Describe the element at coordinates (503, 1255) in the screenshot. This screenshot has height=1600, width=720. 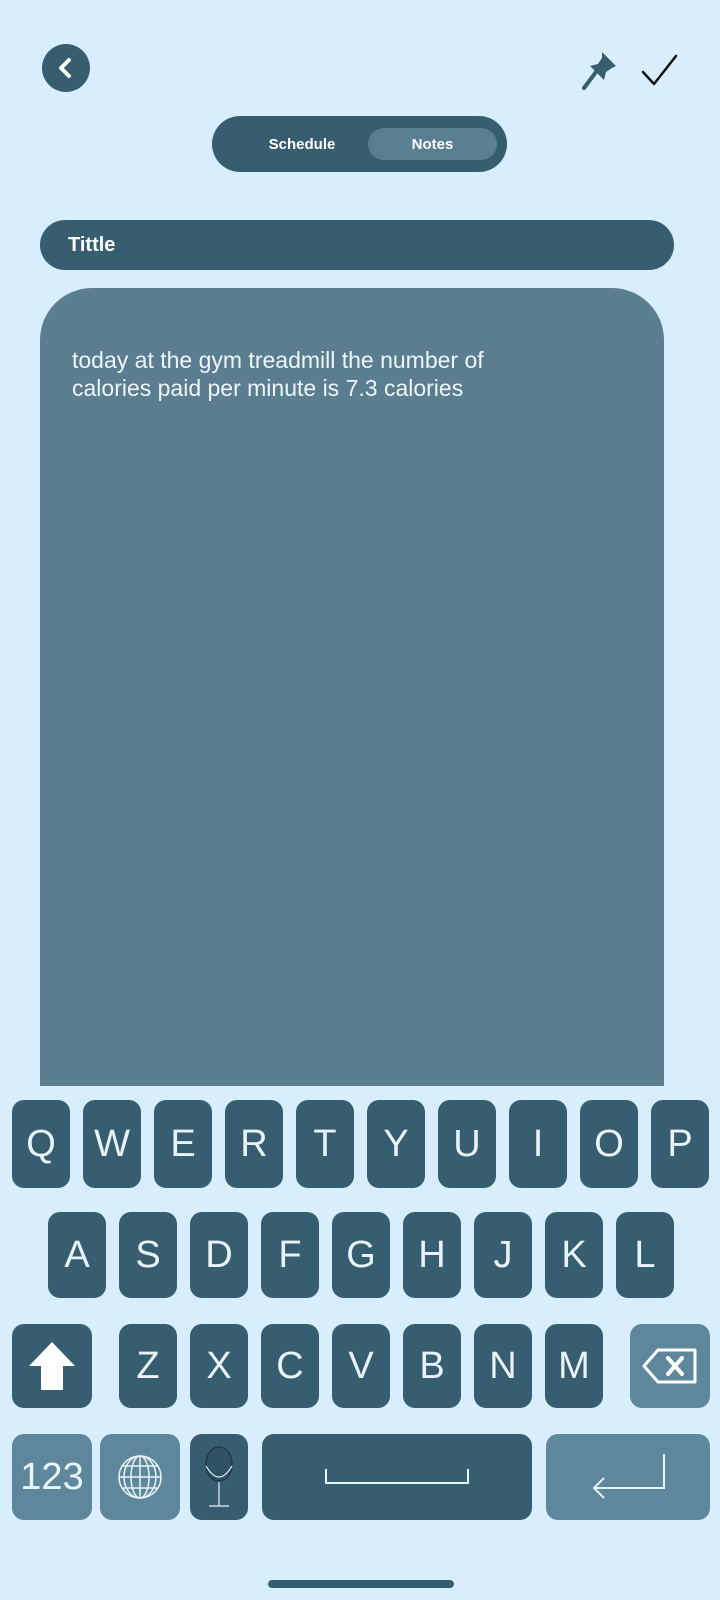
I see `key-j: J` at that location.